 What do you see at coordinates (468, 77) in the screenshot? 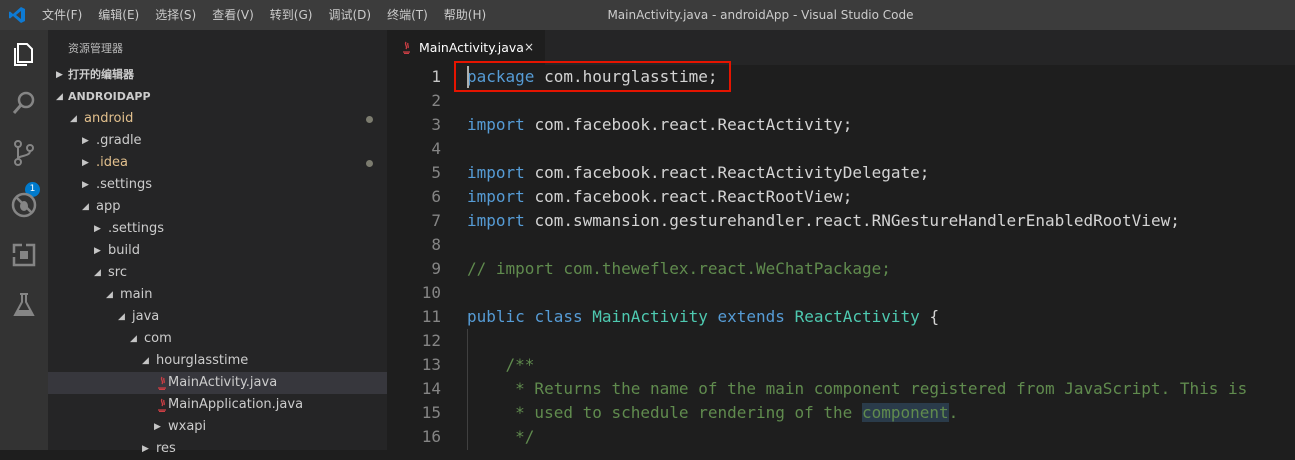
I see `text-cursor` at bounding box center [468, 77].